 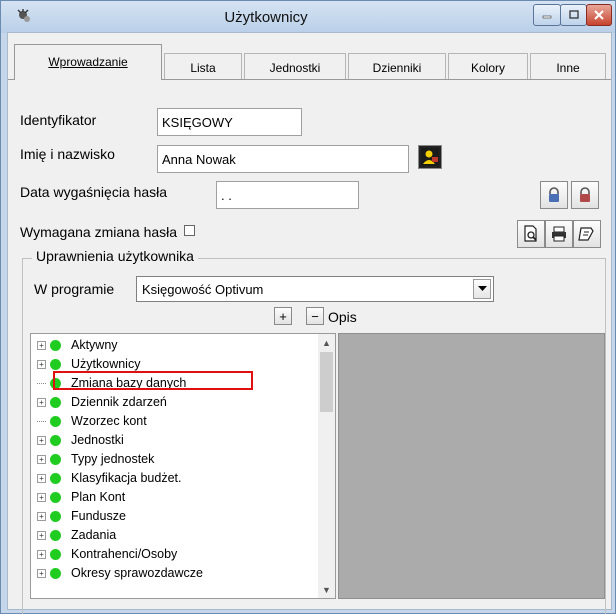 I want to click on program-select-value: Księgowość Optivum, so click(x=203, y=289).